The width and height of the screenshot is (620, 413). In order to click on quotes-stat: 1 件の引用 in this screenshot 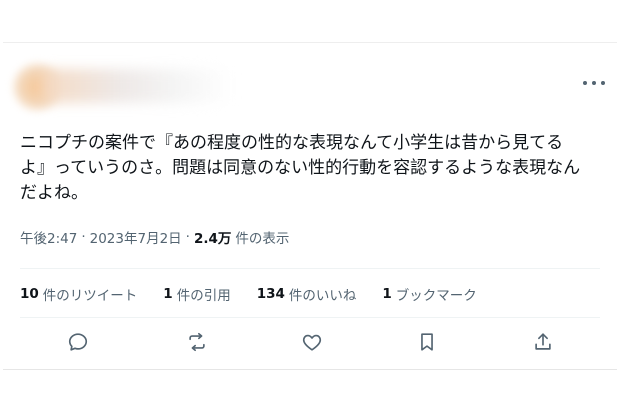, I will do `click(196, 294)`.